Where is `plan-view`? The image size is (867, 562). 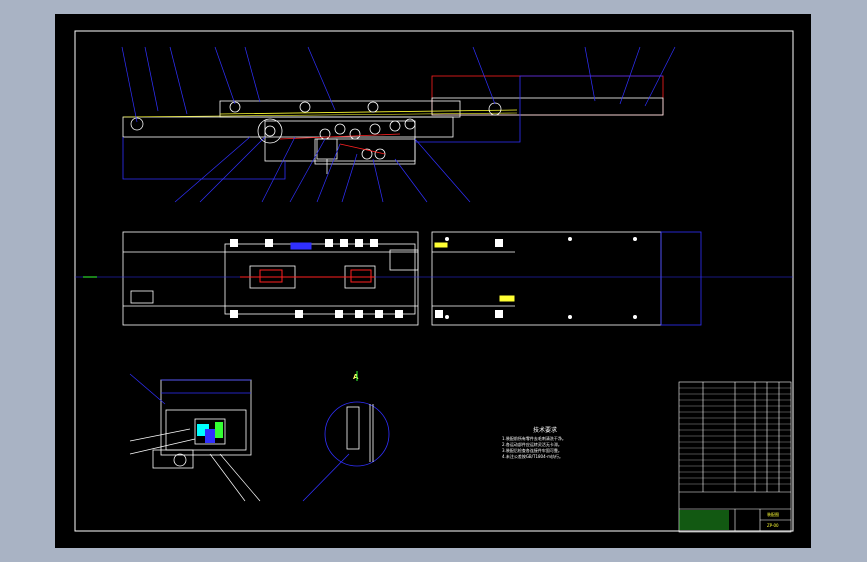
plan-view is located at coordinates (412, 278).